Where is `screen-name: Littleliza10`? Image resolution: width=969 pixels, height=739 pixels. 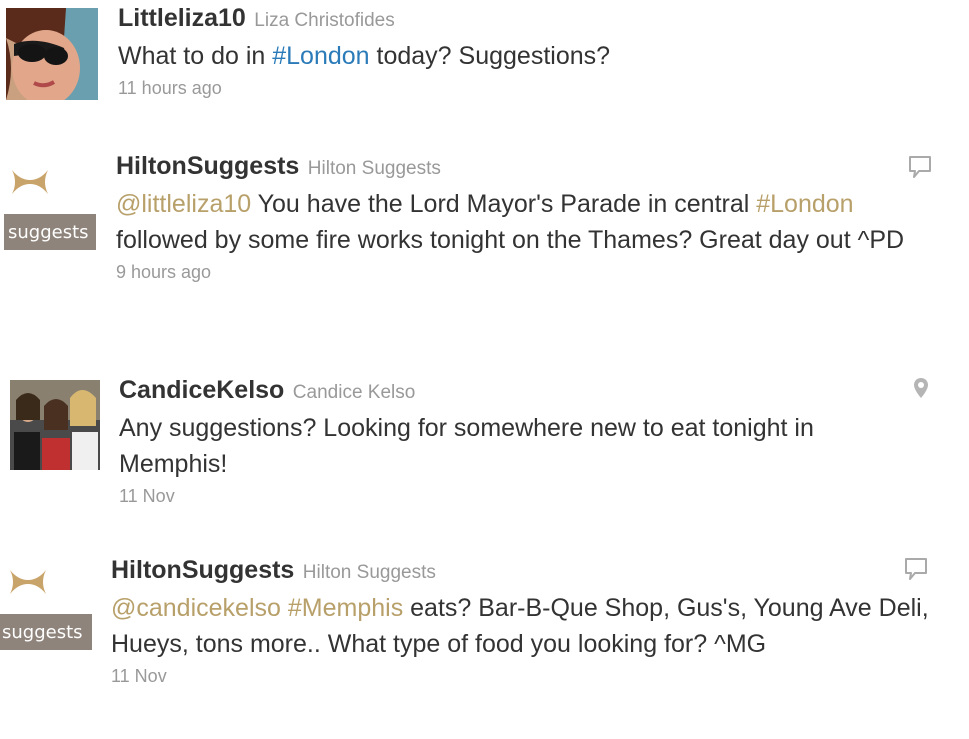 screen-name: Littleliza10 is located at coordinates (182, 18).